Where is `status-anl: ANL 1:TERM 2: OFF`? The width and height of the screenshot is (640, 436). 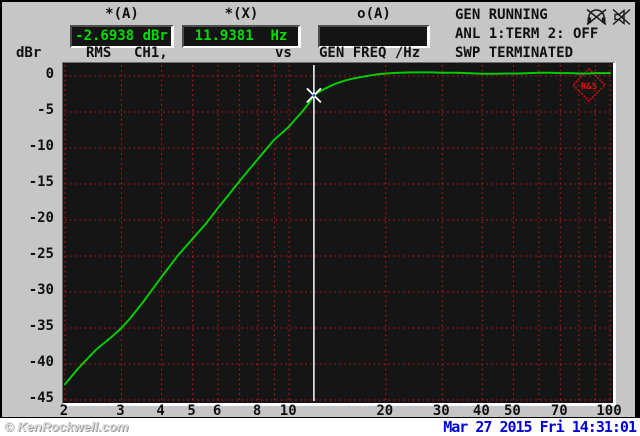 status-anl: ANL 1:TERM 2: OFF is located at coordinates (527, 34).